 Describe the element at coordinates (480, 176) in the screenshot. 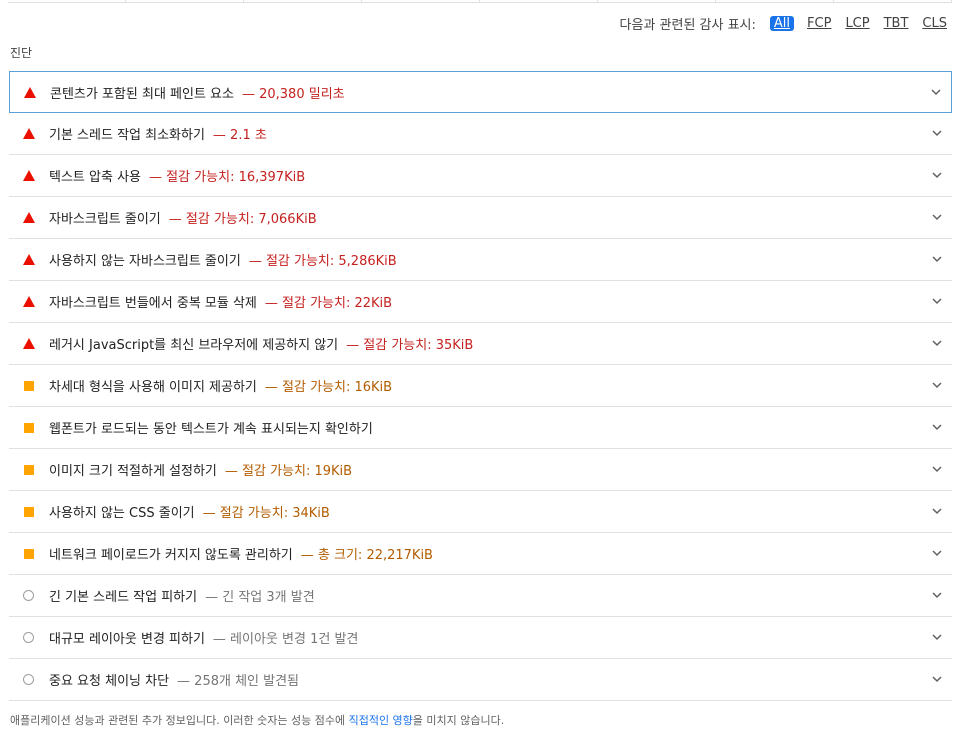

I see `audit-row: 텍스트 압축 사용 — 절감 가능치: 16,397KiB` at that location.